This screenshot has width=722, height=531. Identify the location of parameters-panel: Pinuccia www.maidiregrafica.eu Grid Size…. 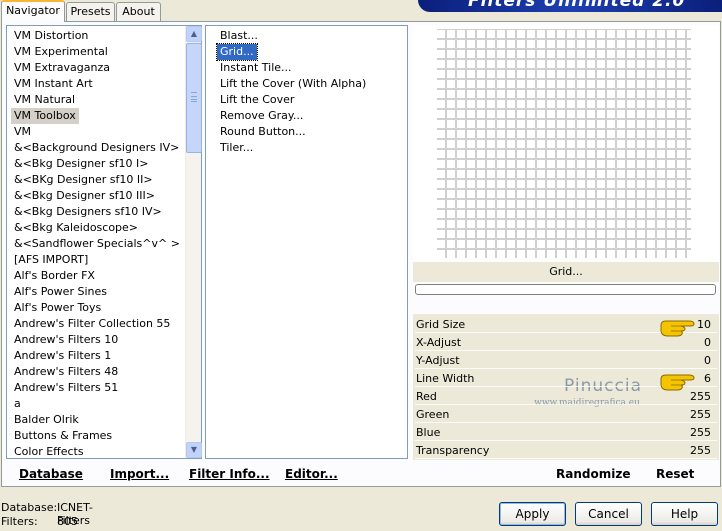
(566, 387).